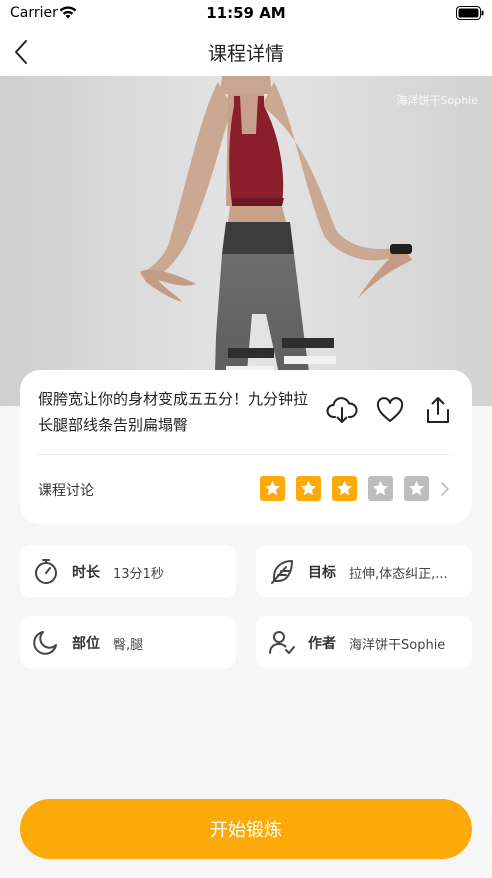 The image size is (492, 878). Describe the element at coordinates (246, 829) in the screenshot. I see `start-workout-button: 开始锻炼` at that location.